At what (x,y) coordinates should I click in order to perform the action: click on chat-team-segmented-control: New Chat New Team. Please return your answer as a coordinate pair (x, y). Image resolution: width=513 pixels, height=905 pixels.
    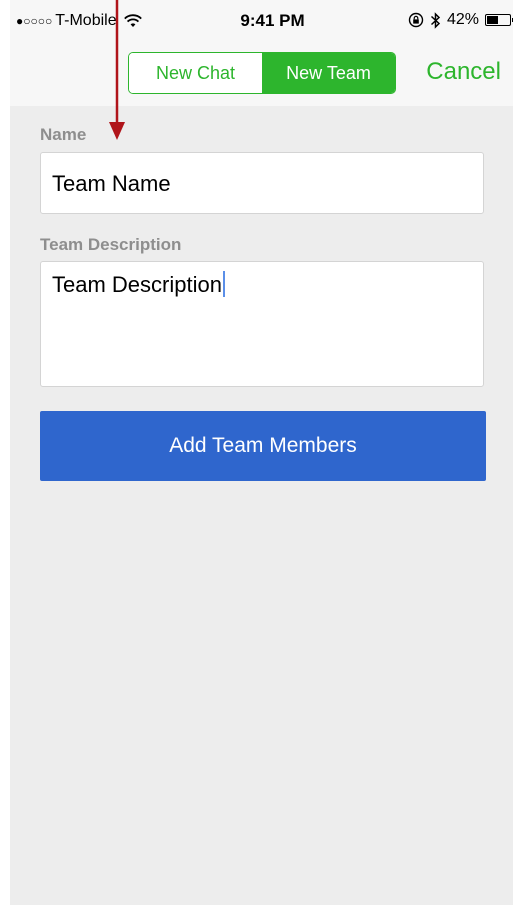
    Looking at the image, I should click on (262, 73).